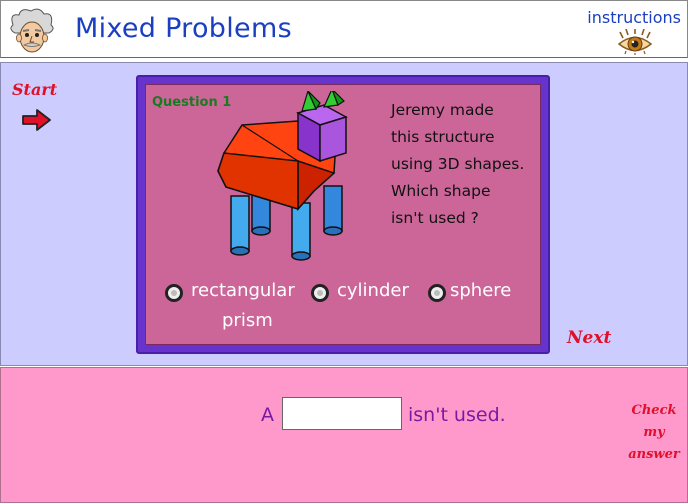  Describe the element at coordinates (342, 413) in the screenshot. I see `answer-input` at that location.